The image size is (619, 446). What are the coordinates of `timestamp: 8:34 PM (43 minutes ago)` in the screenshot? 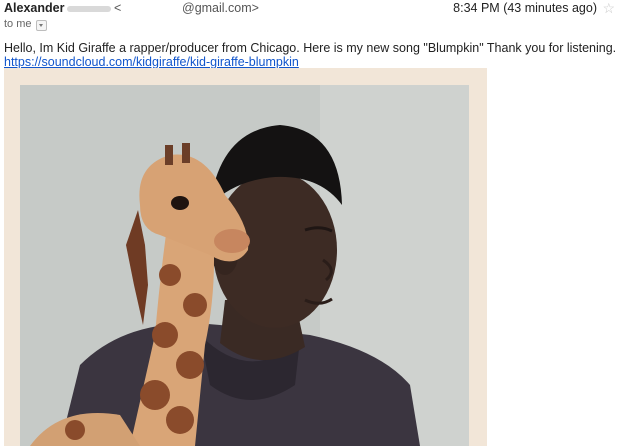 It's located at (525, 8).